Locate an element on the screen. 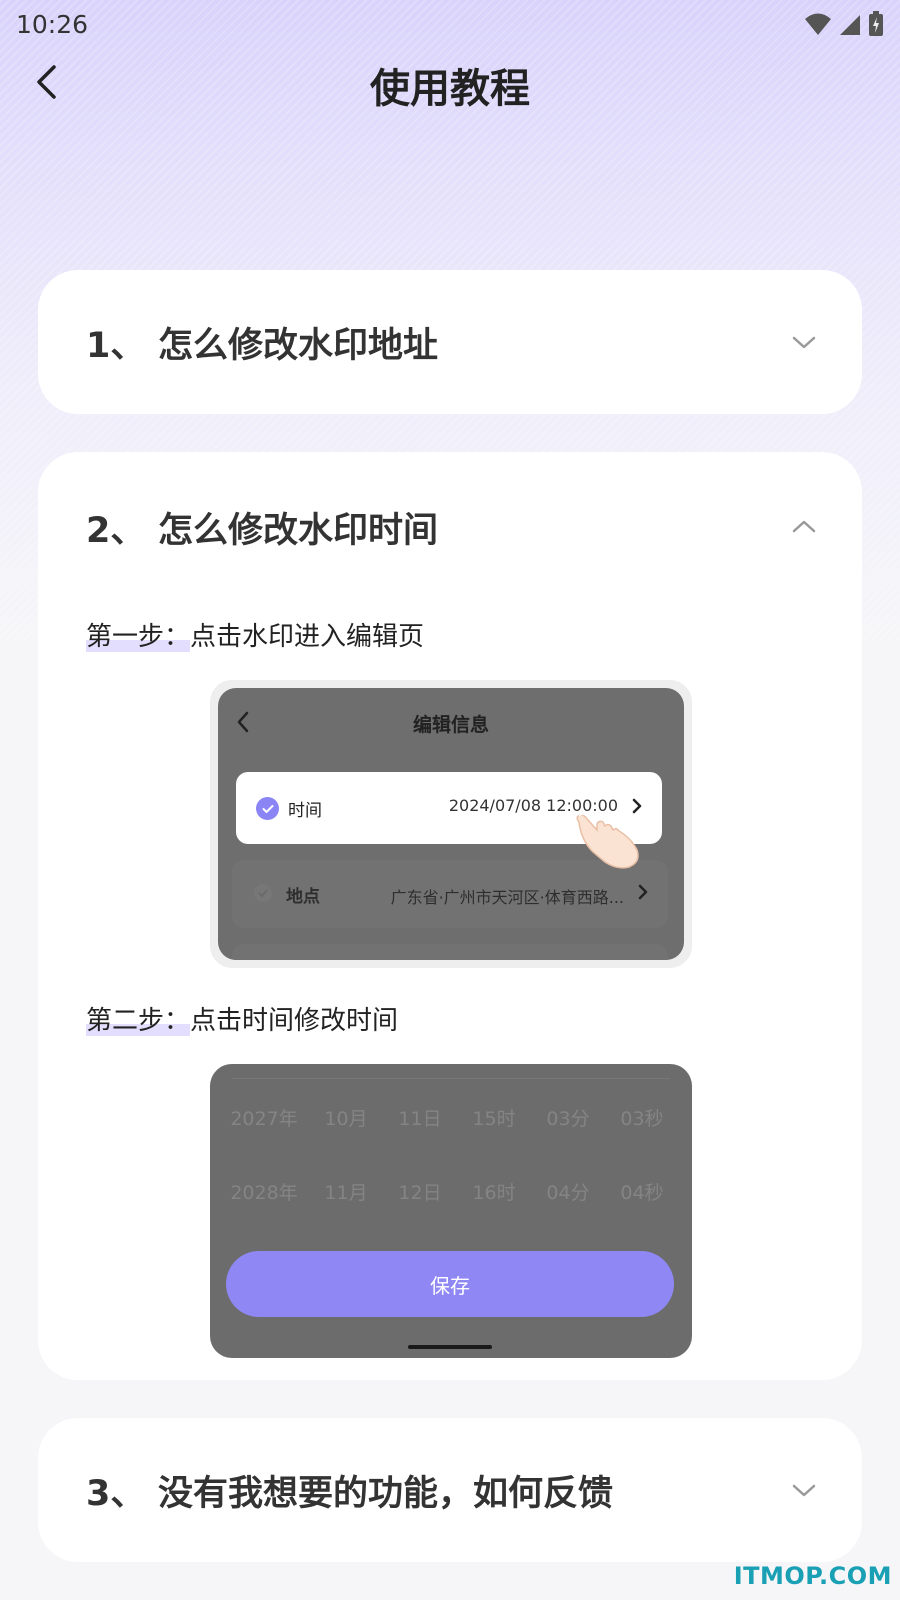  watermark-text: ITMOP.COM is located at coordinates (812, 1576).